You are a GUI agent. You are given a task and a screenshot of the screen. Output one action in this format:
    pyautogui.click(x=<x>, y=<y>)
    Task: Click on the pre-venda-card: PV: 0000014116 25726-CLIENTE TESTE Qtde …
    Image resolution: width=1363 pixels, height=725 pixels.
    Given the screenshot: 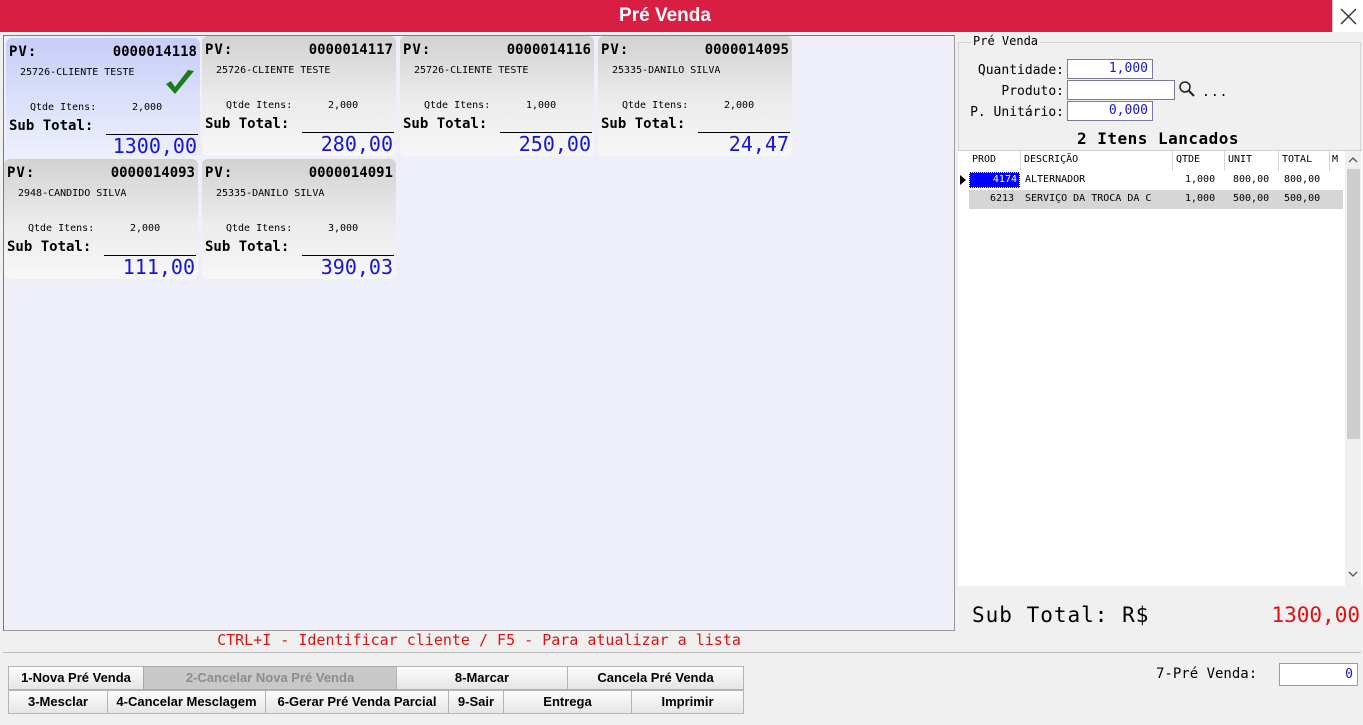 What is the action you would take?
    pyautogui.click(x=497, y=96)
    